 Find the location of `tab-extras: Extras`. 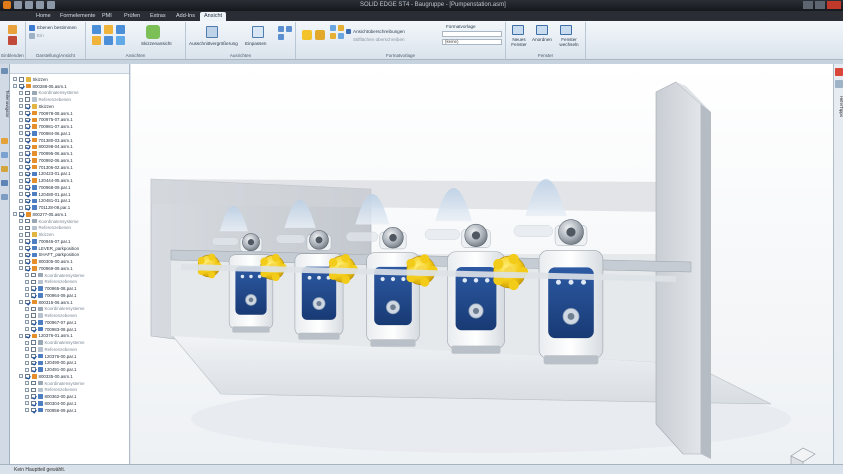

tab-extras: Extras is located at coordinates (158, 16).